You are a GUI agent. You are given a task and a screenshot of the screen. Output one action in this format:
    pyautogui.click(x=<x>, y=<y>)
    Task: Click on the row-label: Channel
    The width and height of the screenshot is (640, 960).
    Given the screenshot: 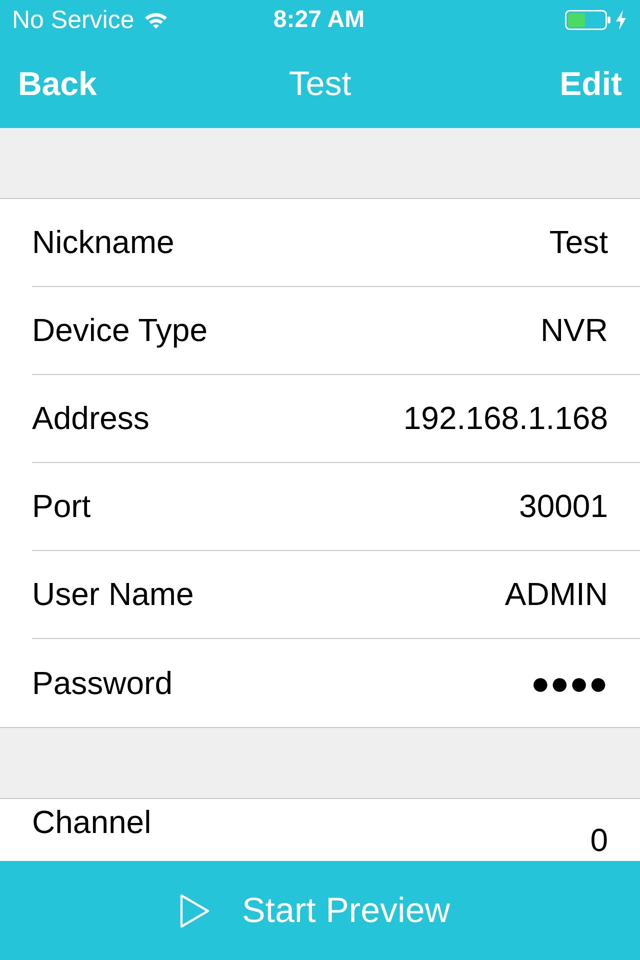 What is the action you would take?
    pyautogui.click(x=92, y=822)
    